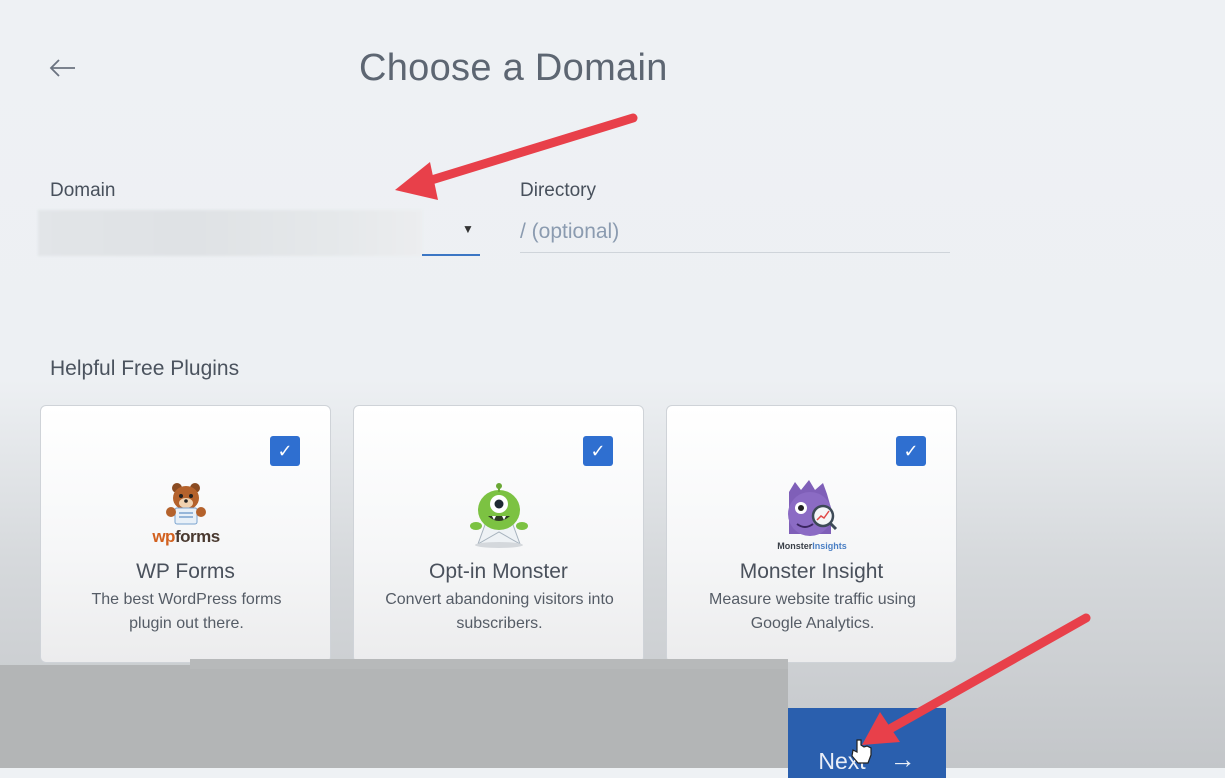 The height and width of the screenshot is (778, 1225). What do you see at coordinates (83, 190) in the screenshot?
I see `domain-label: Domain` at bounding box center [83, 190].